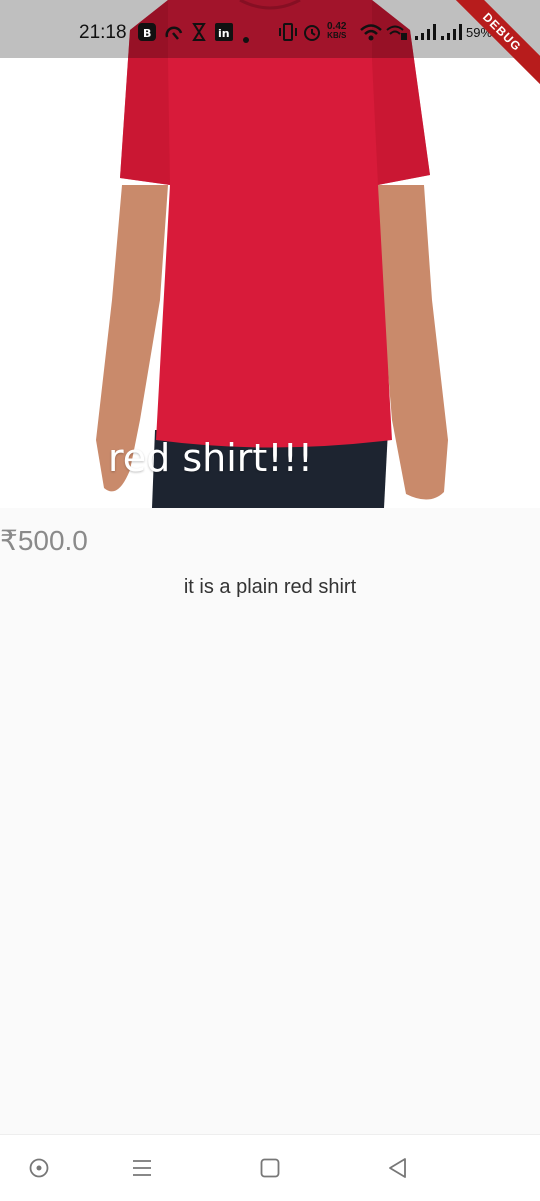  I want to click on svg-text: in, so click(224, 33).